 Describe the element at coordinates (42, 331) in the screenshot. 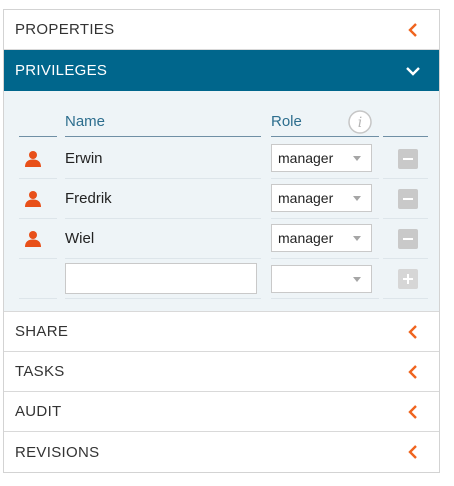

I see `section-share-label: SHARE` at that location.